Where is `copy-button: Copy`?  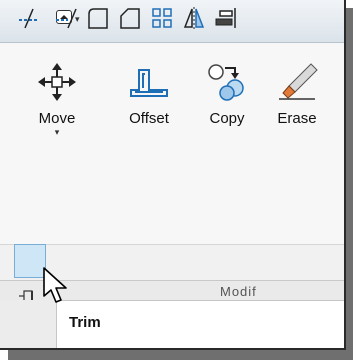 copy-button: Copy is located at coordinates (227, 117).